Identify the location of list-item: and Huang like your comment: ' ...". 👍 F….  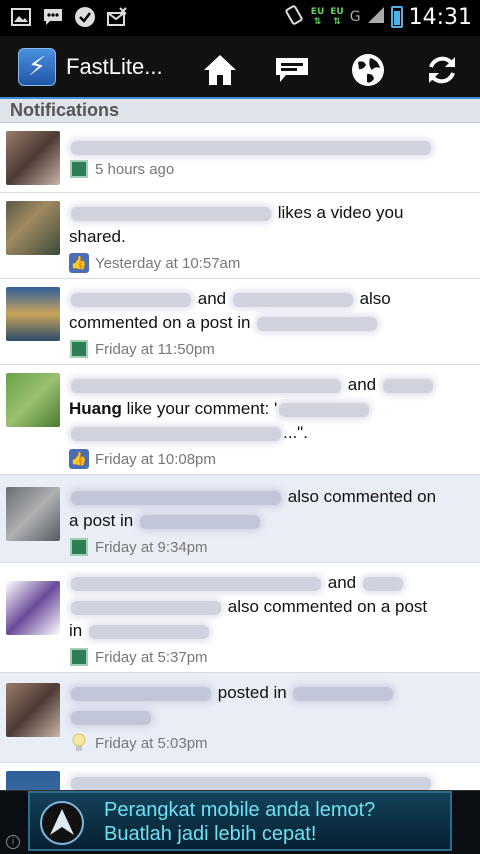
(240, 420).